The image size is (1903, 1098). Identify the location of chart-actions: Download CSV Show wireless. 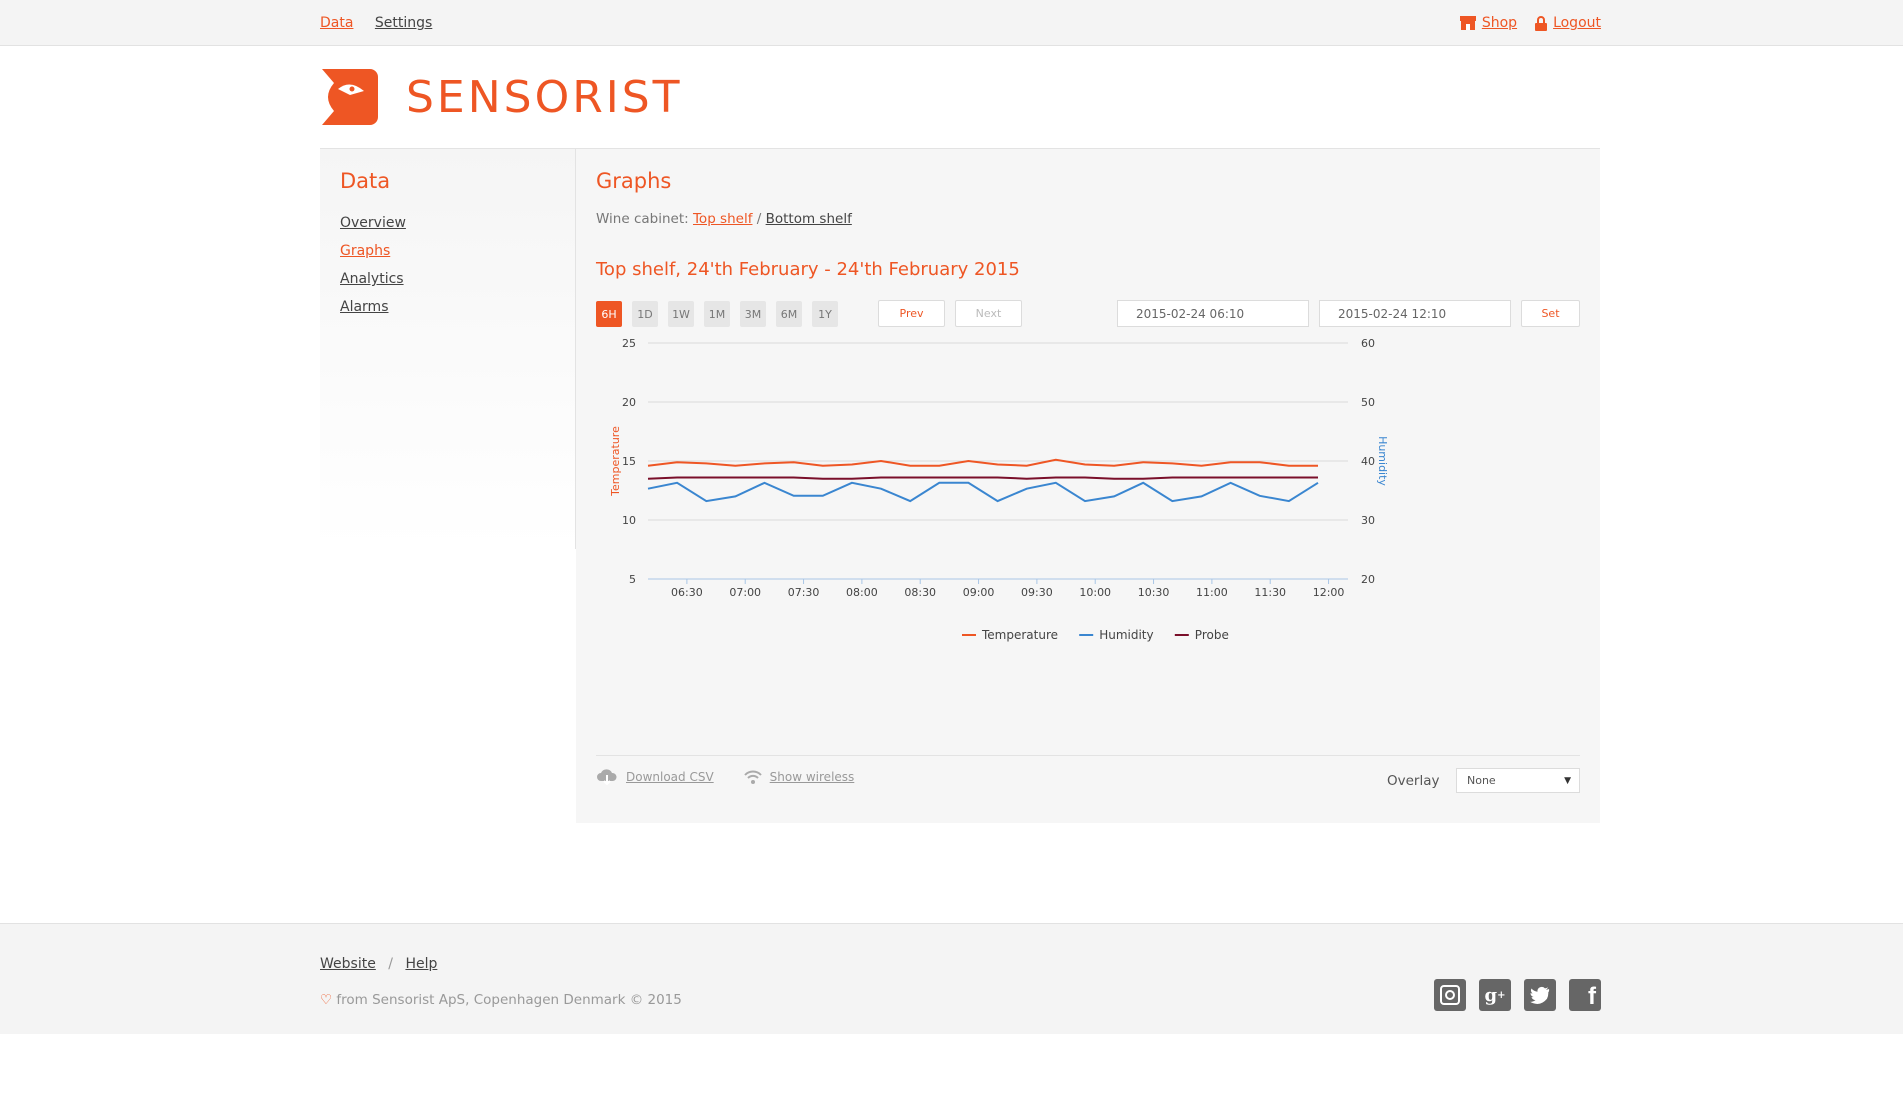
(725, 777).